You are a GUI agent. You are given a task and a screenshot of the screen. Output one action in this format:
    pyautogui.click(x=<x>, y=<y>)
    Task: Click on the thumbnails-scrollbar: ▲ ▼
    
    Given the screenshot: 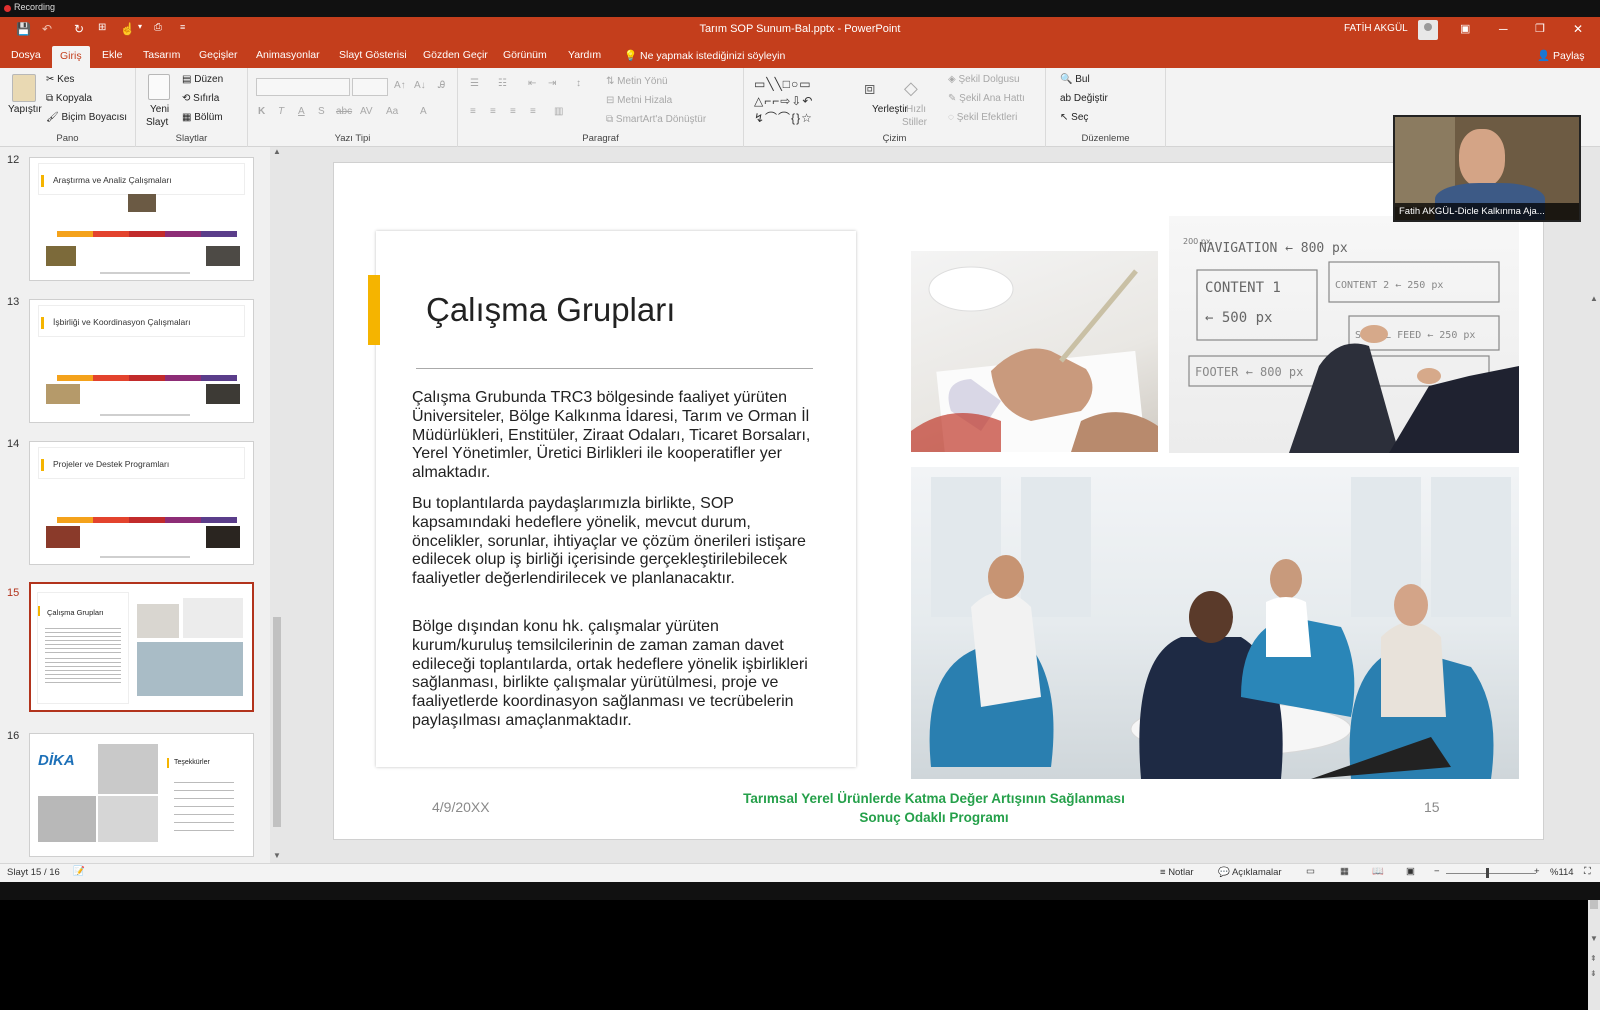 What is the action you would take?
    pyautogui.click(x=277, y=505)
    